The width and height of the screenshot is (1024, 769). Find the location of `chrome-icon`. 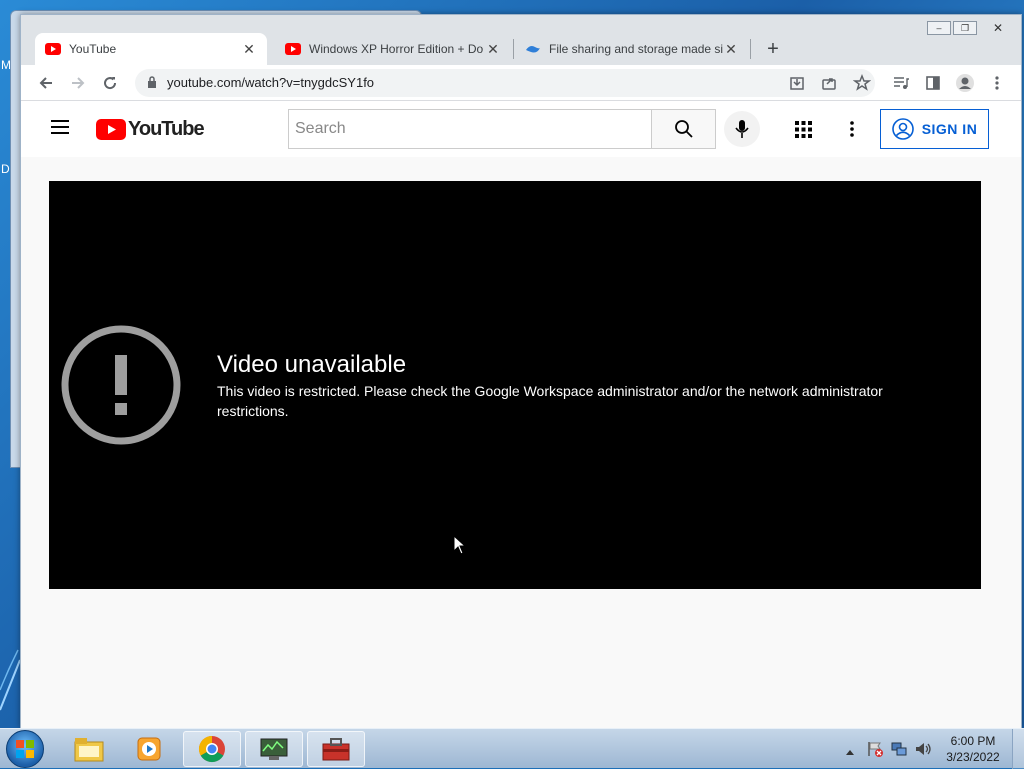

chrome-icon is located at coordinates (211, 749).